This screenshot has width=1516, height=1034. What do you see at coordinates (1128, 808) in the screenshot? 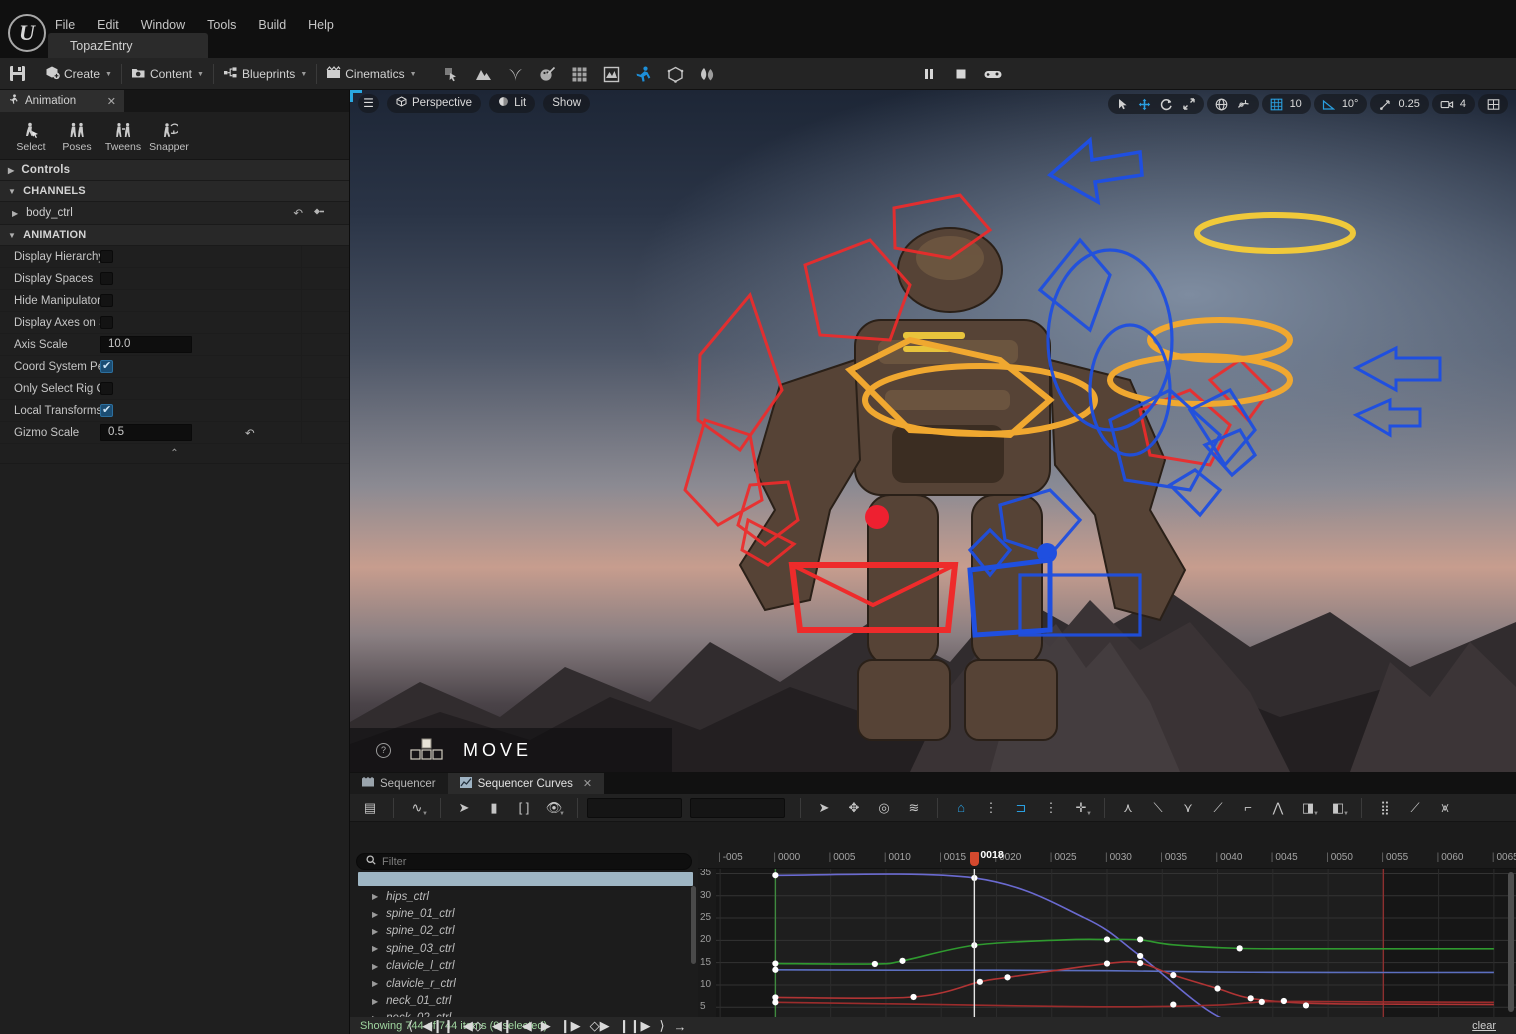
I see `auto-tangent-icon: ⋏` at bounding box center [1128, 808].